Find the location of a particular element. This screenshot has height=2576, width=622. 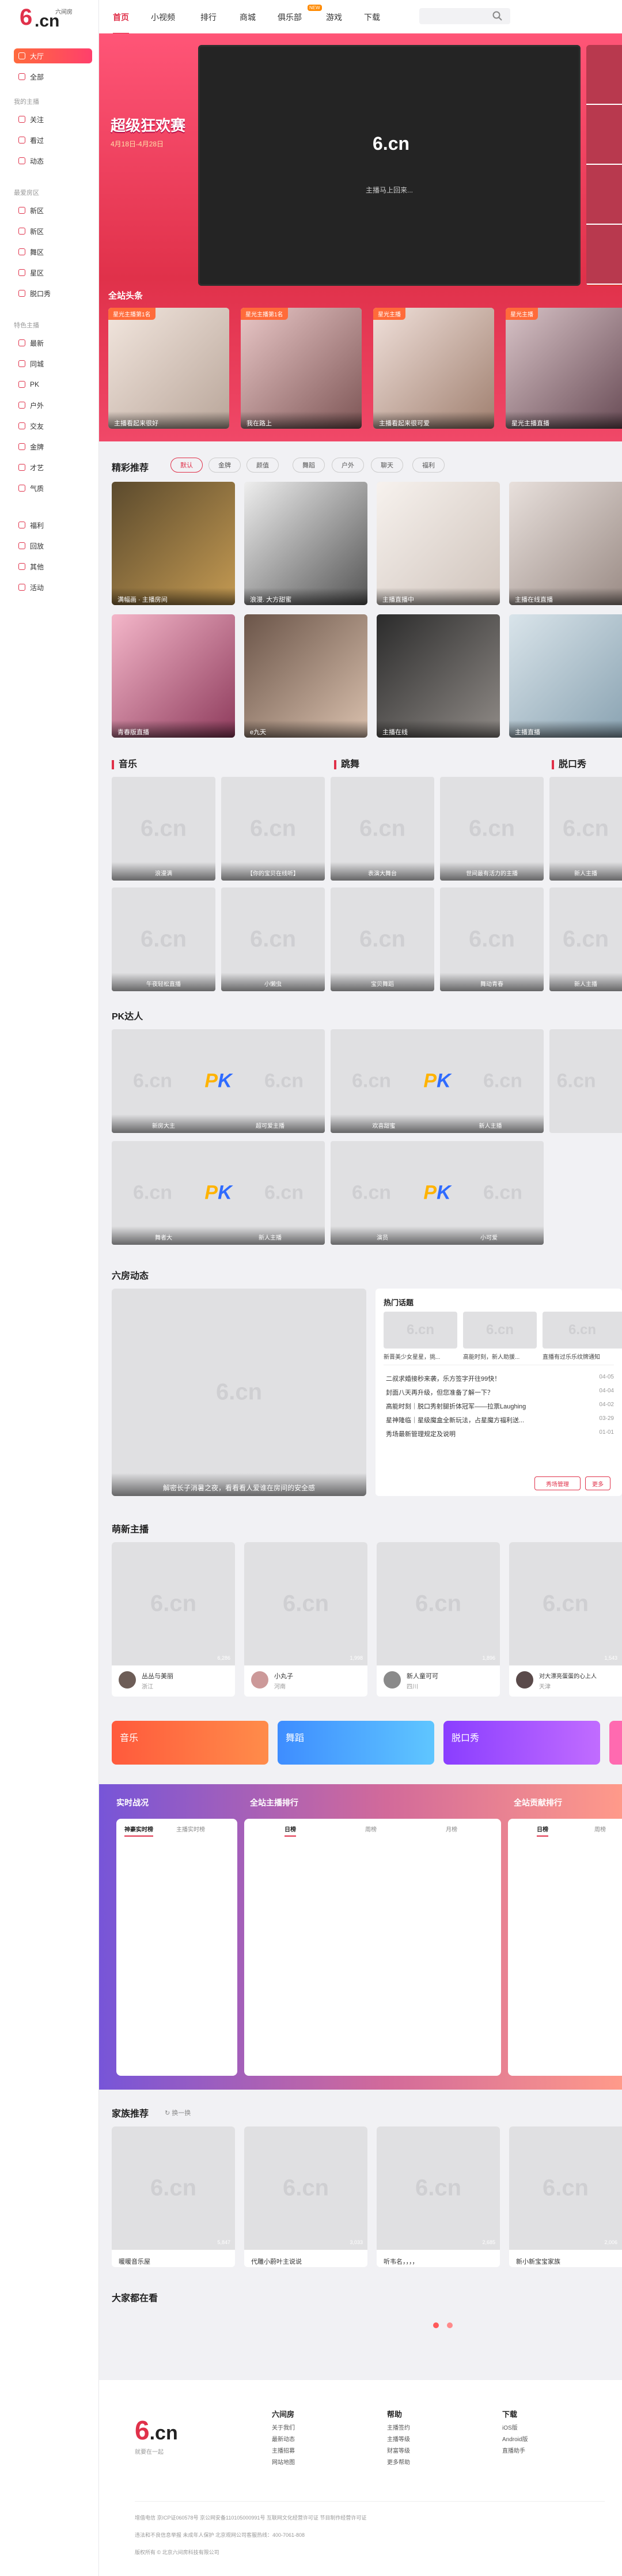

headline-card: 星光主播第1名 主播看起来很好 is located at coordinates (168, 368).